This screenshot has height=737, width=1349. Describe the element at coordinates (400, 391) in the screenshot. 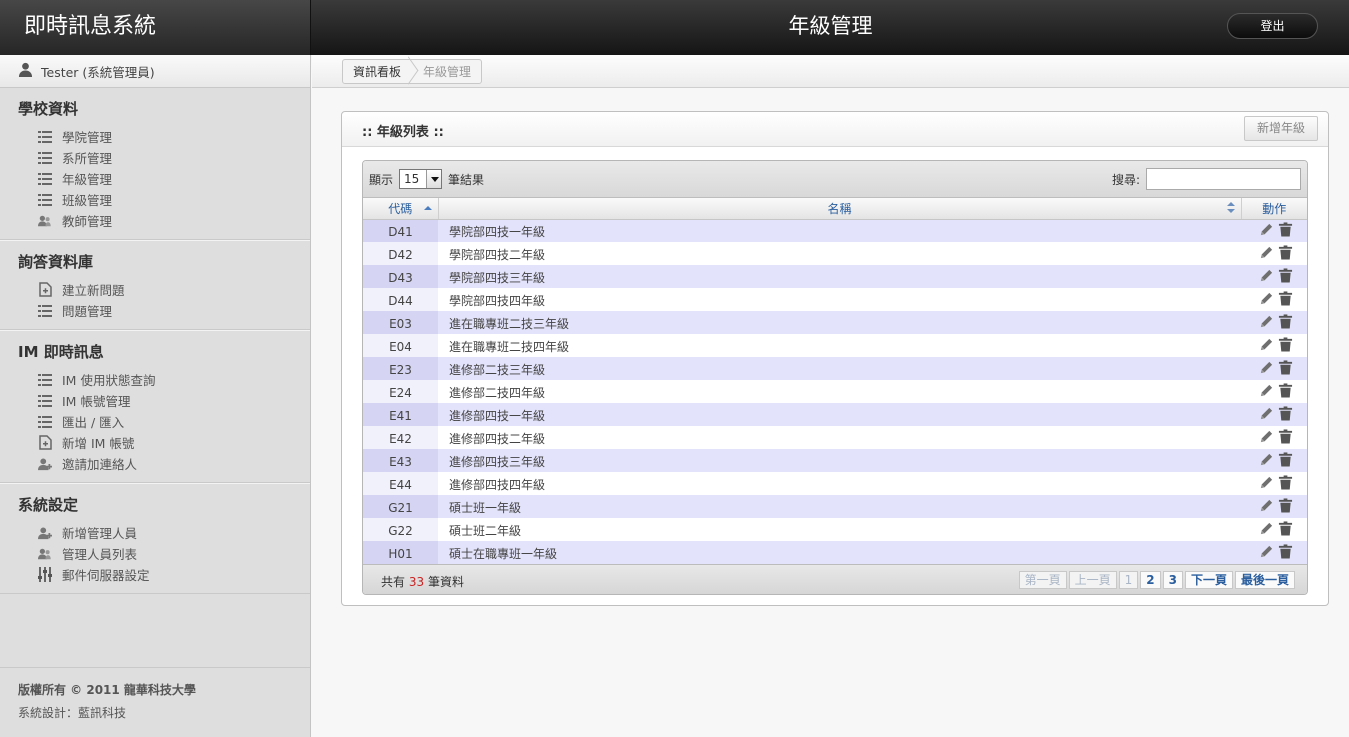

I see `cell-code: E24` at that location.